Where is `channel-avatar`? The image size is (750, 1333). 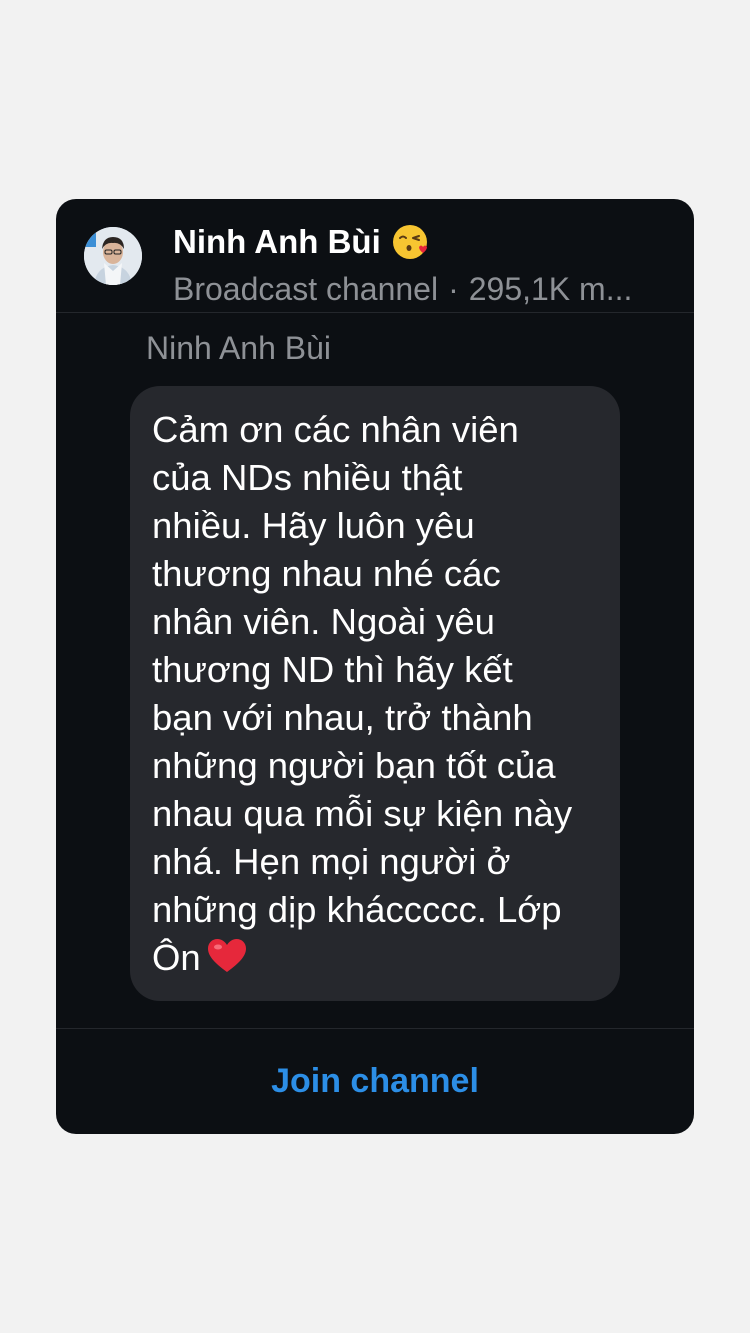 channel-avatar is located at coordinates (113, 256).